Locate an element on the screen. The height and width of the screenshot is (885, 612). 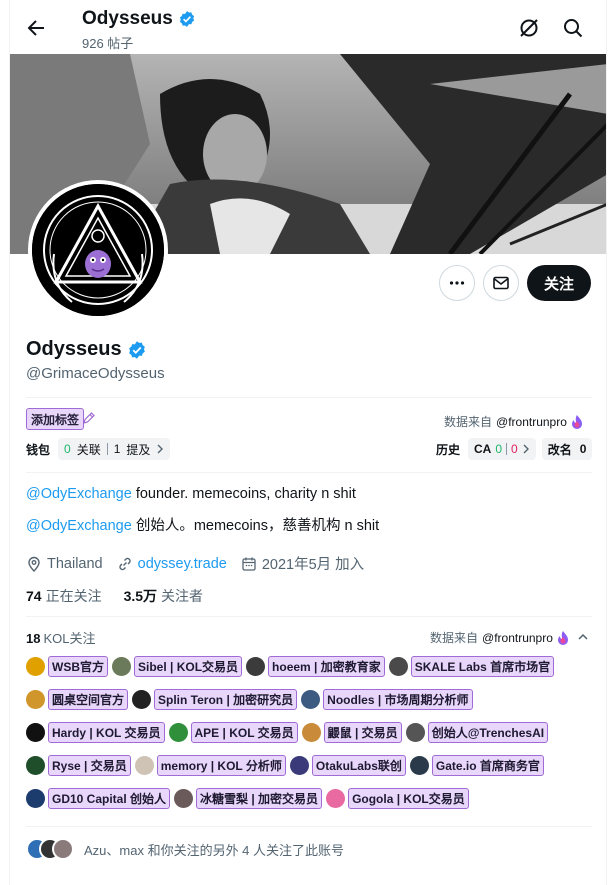
ca-green-count: 0 is located at coordinates (499, 449).